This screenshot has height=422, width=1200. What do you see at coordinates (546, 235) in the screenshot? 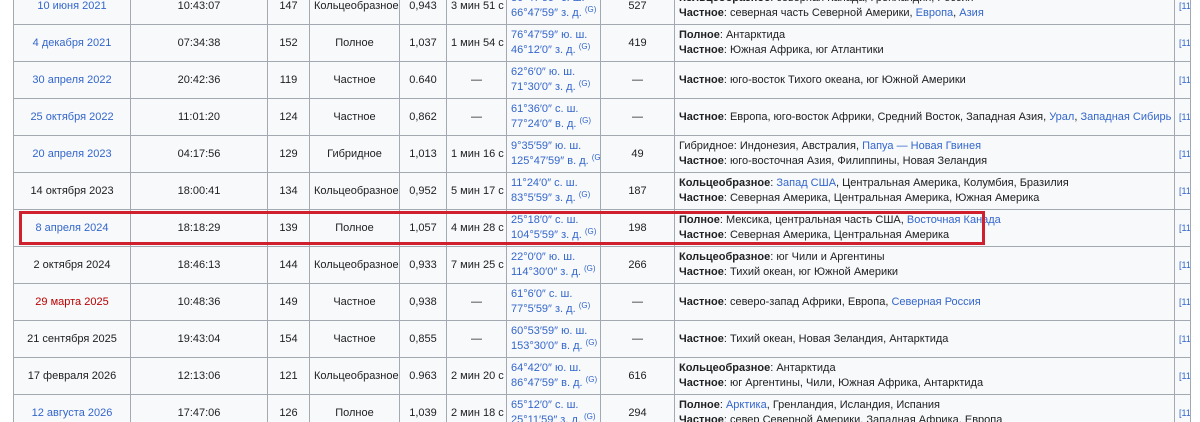
I see `longitude-link: 104°5′59″ з. д.` at bounding box center [546, 235].